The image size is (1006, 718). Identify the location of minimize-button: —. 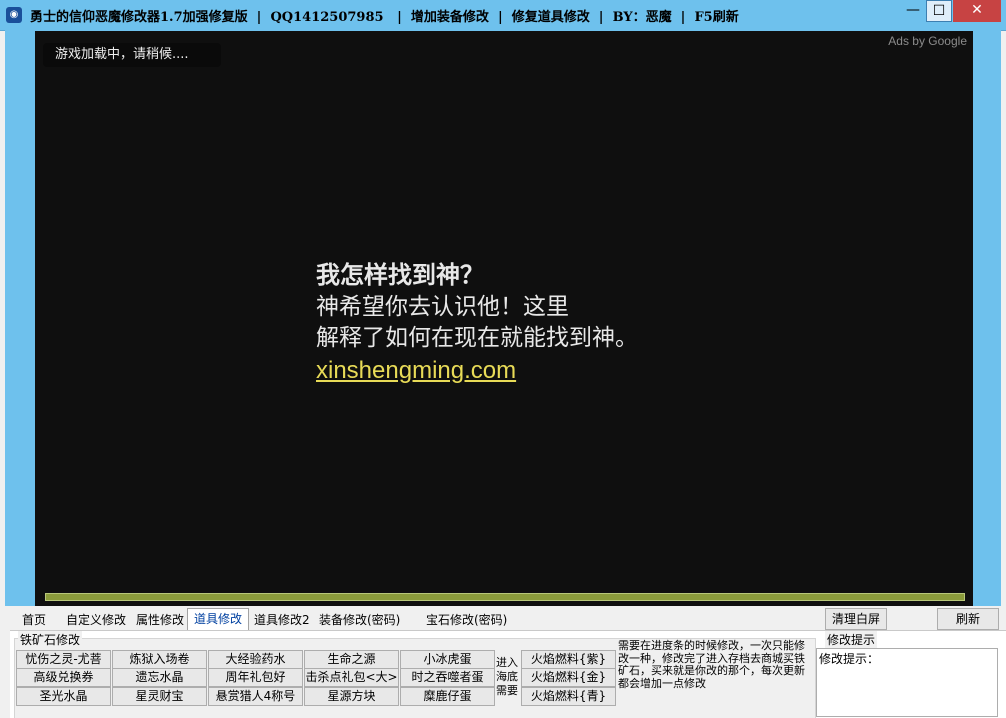
(913, 11).